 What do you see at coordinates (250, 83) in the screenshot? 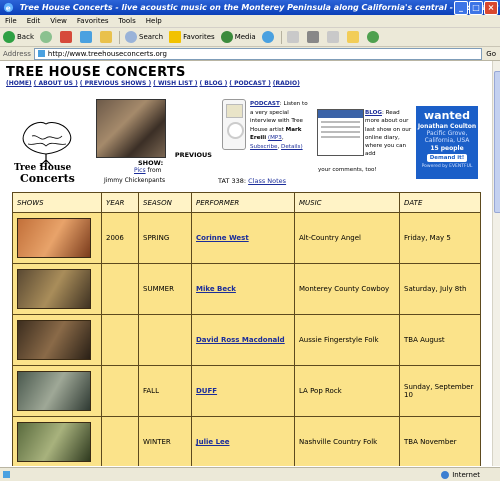
I see `nav-podcast: ( PODCAST )` at bounding box center [250, 83].